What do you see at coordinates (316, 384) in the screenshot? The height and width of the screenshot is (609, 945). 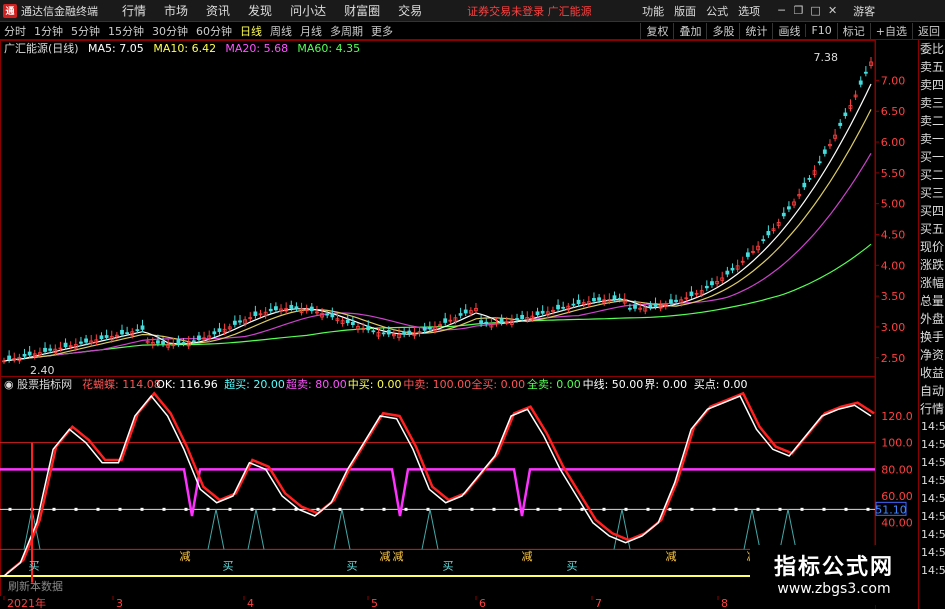 I see `indicator-value-3: 超卖: 80.00` at bounding box center [316, 384].